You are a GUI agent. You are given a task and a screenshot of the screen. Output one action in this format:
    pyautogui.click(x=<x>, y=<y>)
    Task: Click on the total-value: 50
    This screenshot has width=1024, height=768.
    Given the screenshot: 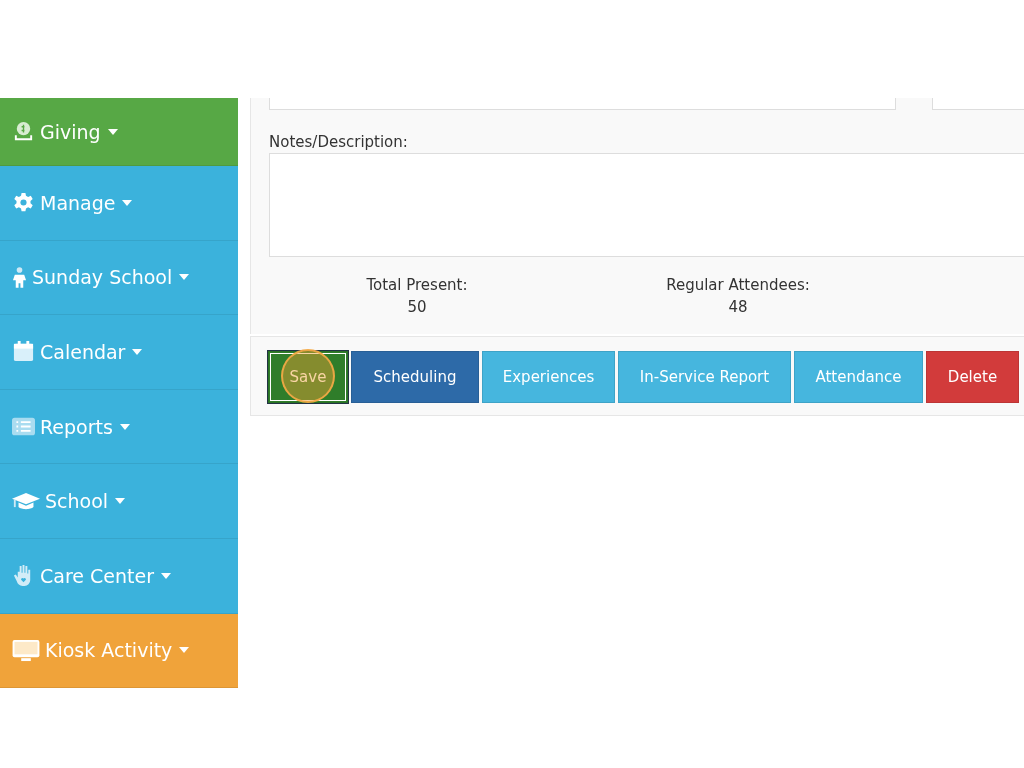 What is the action you would take?
    pyautogui.click(x=417, y=307)
    